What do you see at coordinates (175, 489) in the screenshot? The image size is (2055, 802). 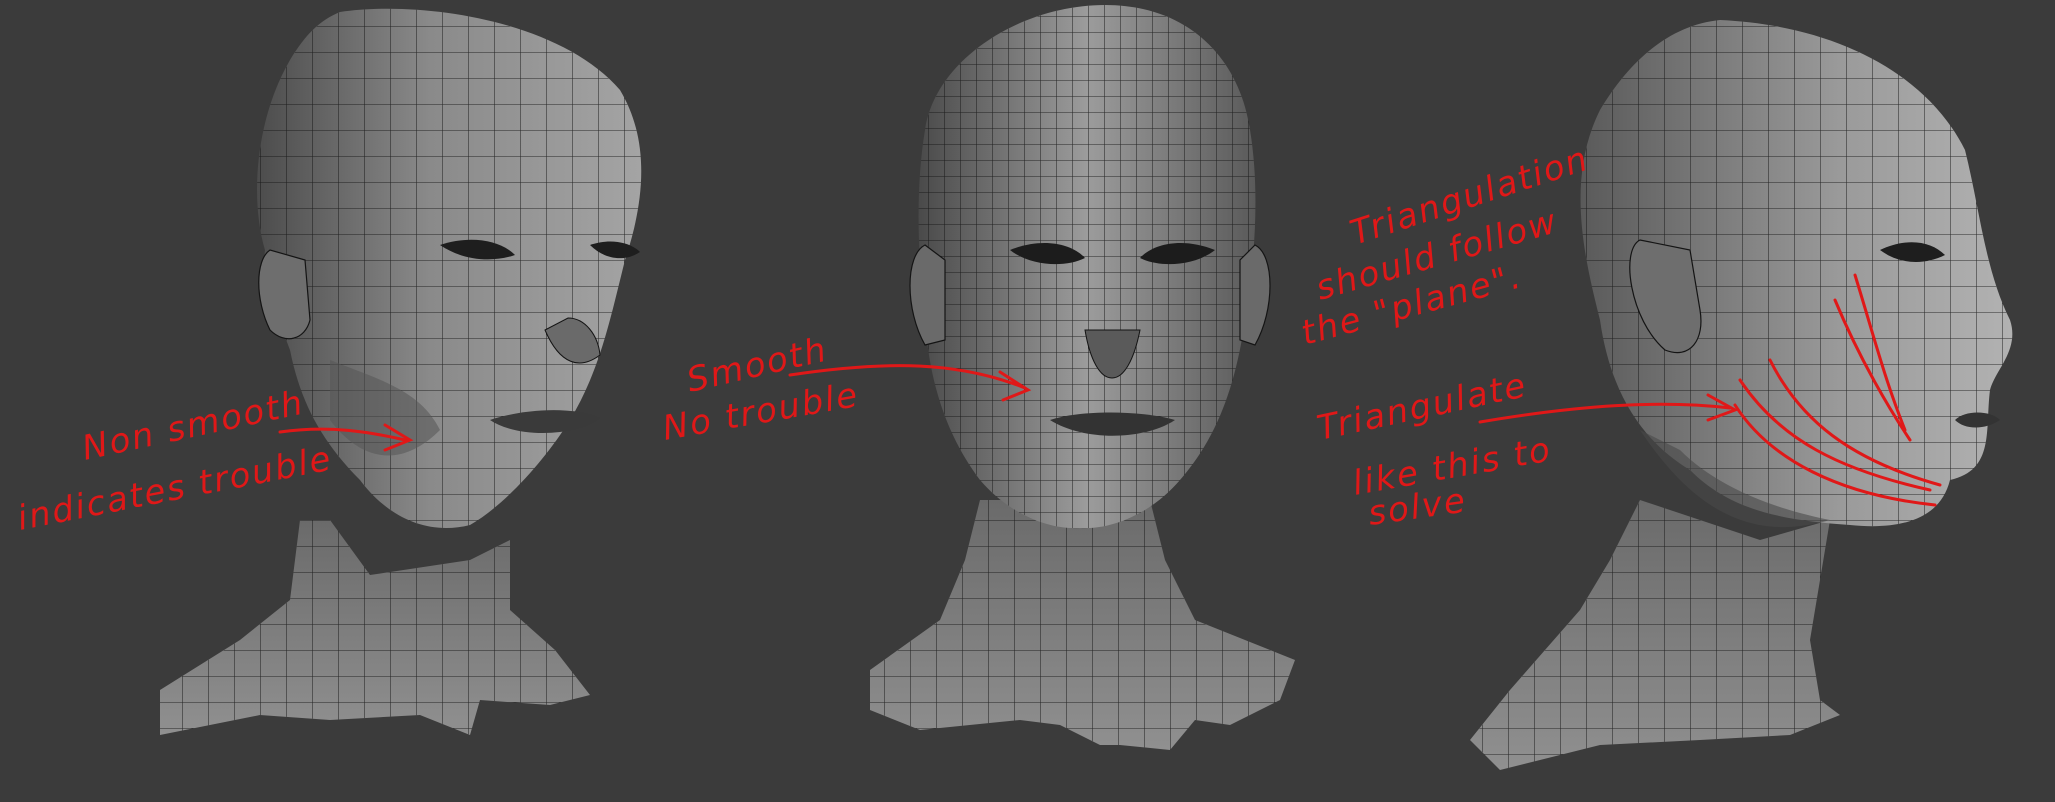 I see `annotation-non-smooth-line2: indicates trouble` at bounding box center [175, 489].